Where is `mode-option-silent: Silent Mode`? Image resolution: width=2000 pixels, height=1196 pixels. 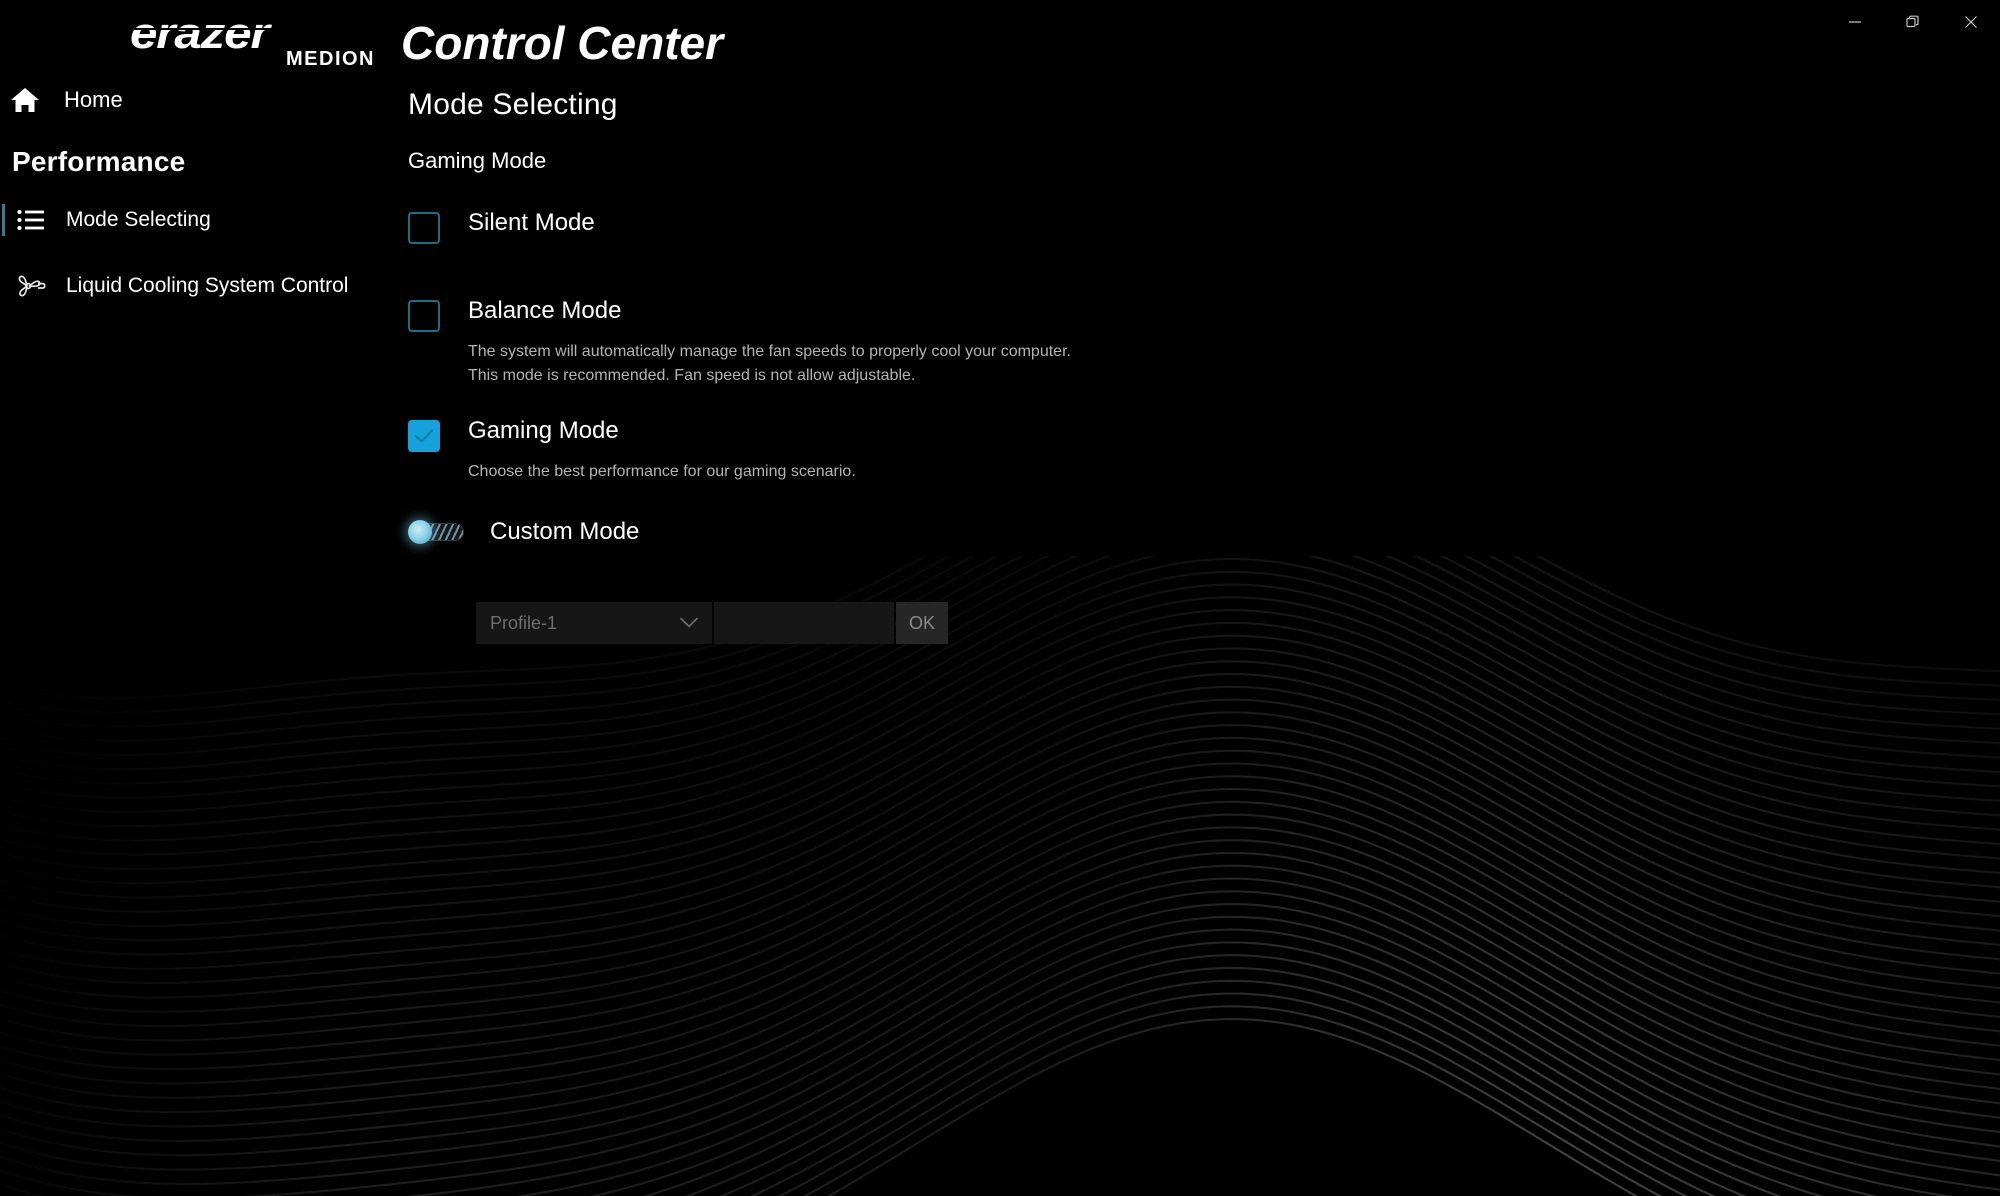
mode-option-silent: Silent Mode is located at coordinates (1188, 226).